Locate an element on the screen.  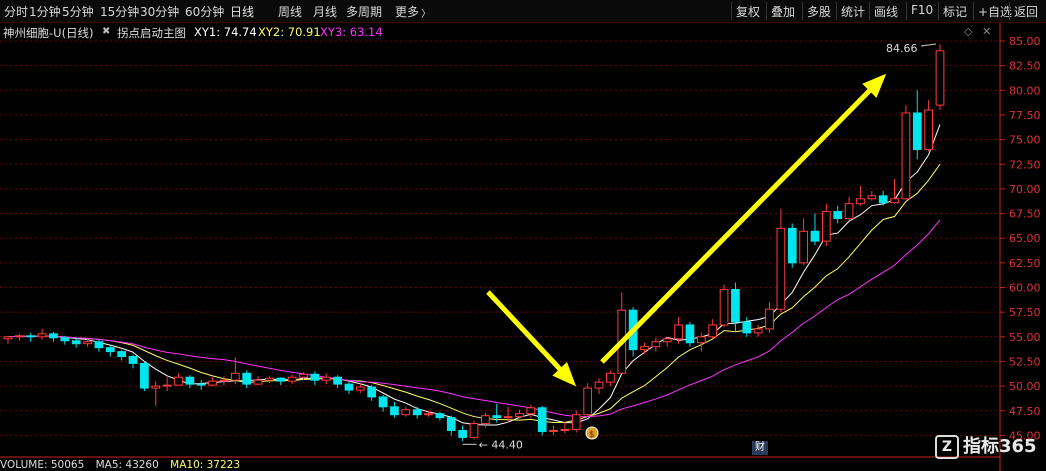
y-tick-label: 80.00 is located at coordinates (1025, 90).